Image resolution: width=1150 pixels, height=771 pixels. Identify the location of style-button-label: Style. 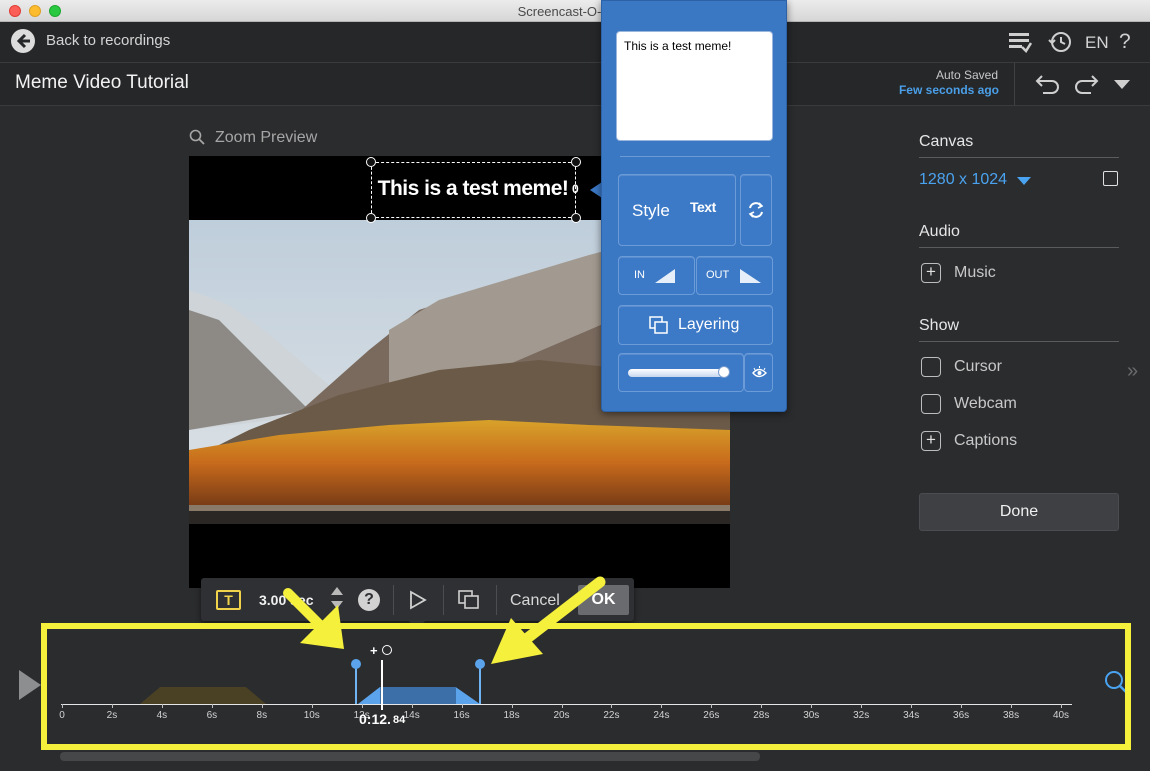
(651, 210).